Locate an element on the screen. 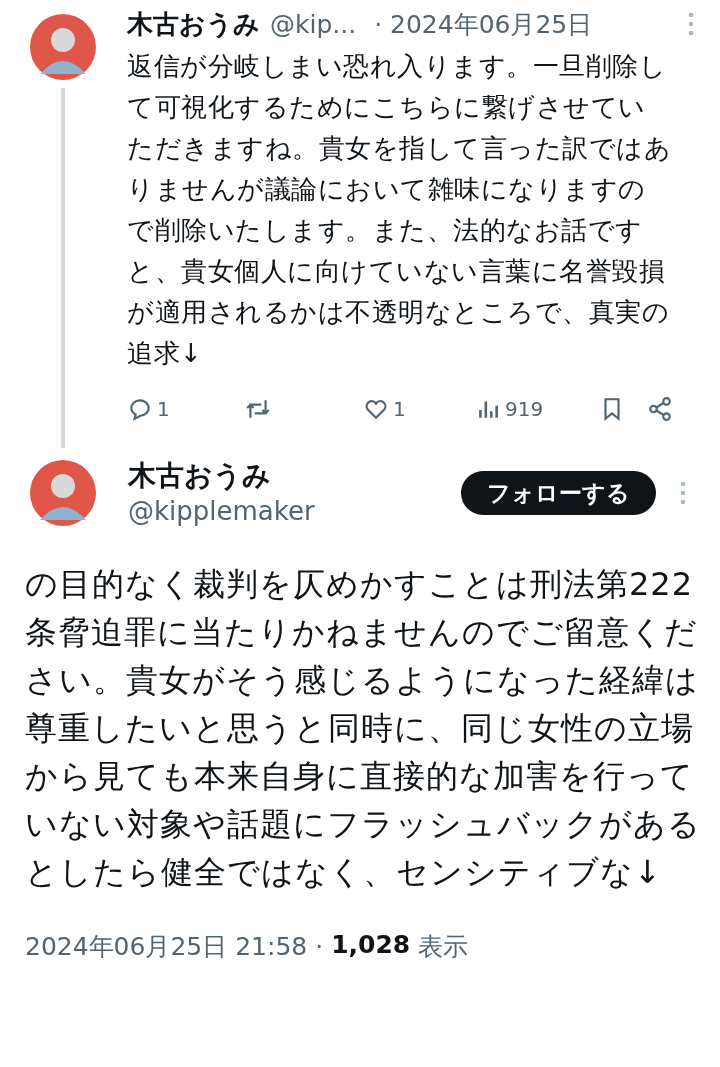  author-handle: @kipplemaker is located at coordinates (221, 511).